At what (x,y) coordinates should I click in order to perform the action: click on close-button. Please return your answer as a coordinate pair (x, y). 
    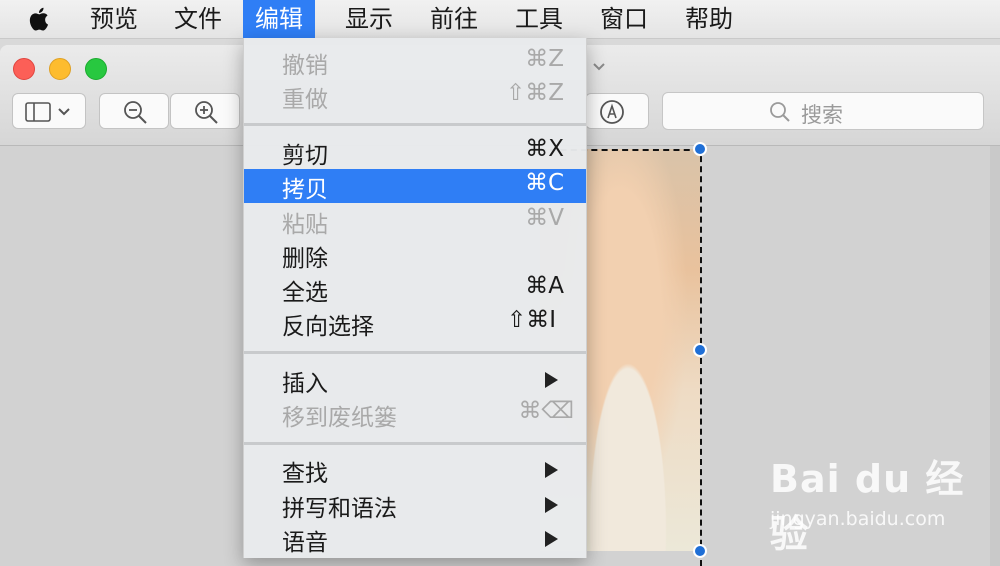
    Looking at the image, I should click on (24, 69).